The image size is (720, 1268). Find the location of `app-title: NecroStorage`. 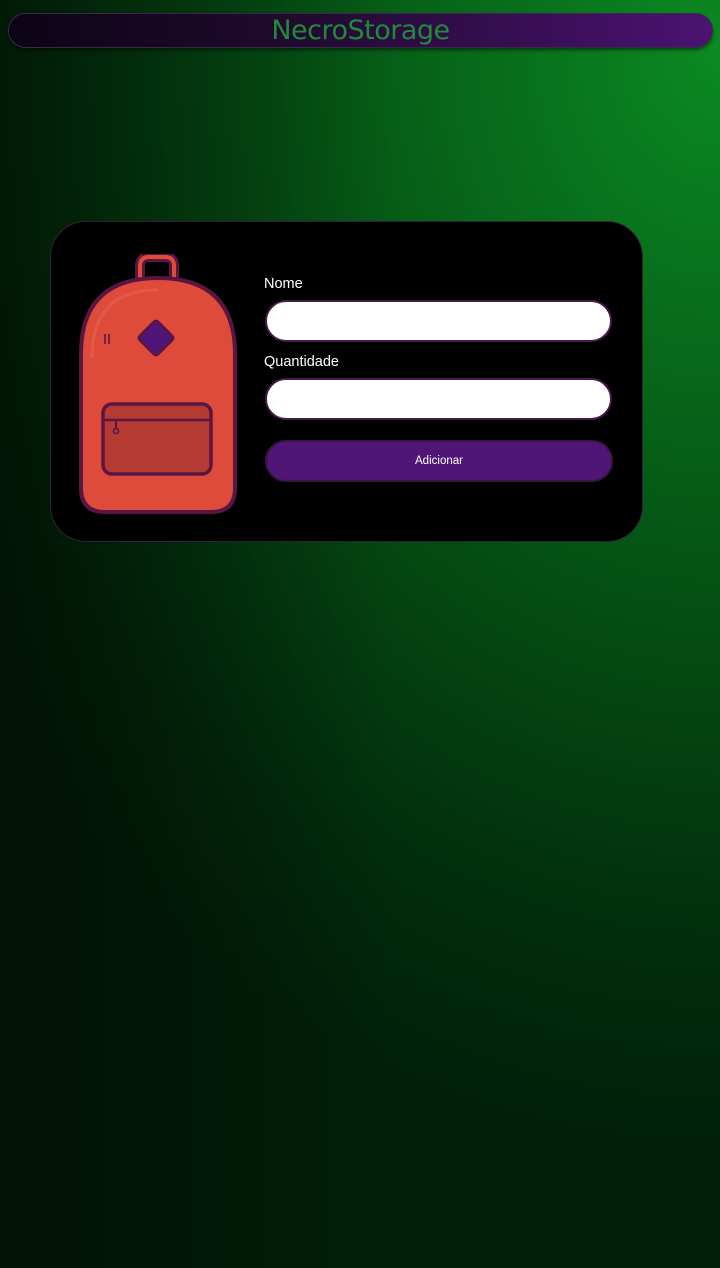

app-title: NecroStorage is located at coordinates (360, 30).